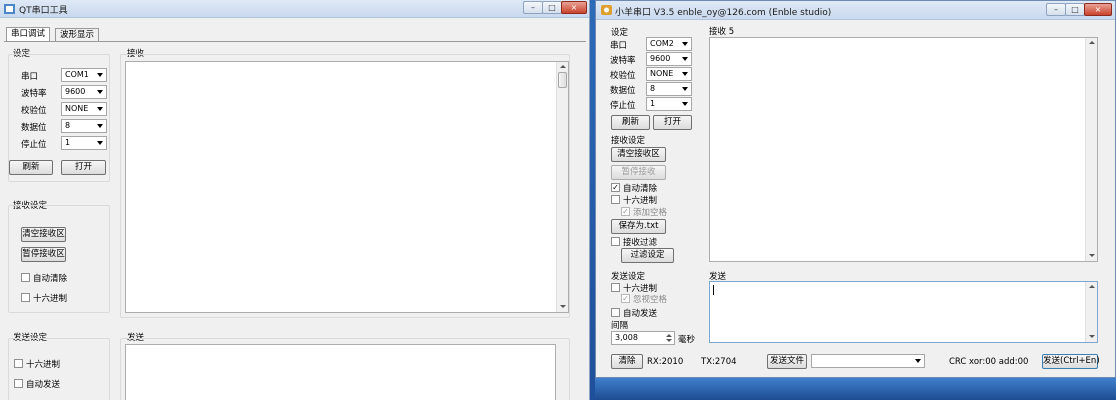 This screenshot has height=400, width=1116. What do you see at coordinates (855, 389) in the screenshot?
I see `desktop-strip` at bounding box center [855, 389].